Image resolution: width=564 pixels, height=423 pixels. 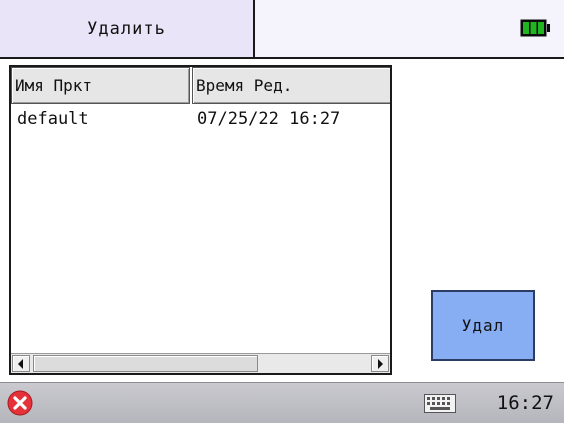 I want to click on scrollbar-thumb, so click(x=145, y=363).